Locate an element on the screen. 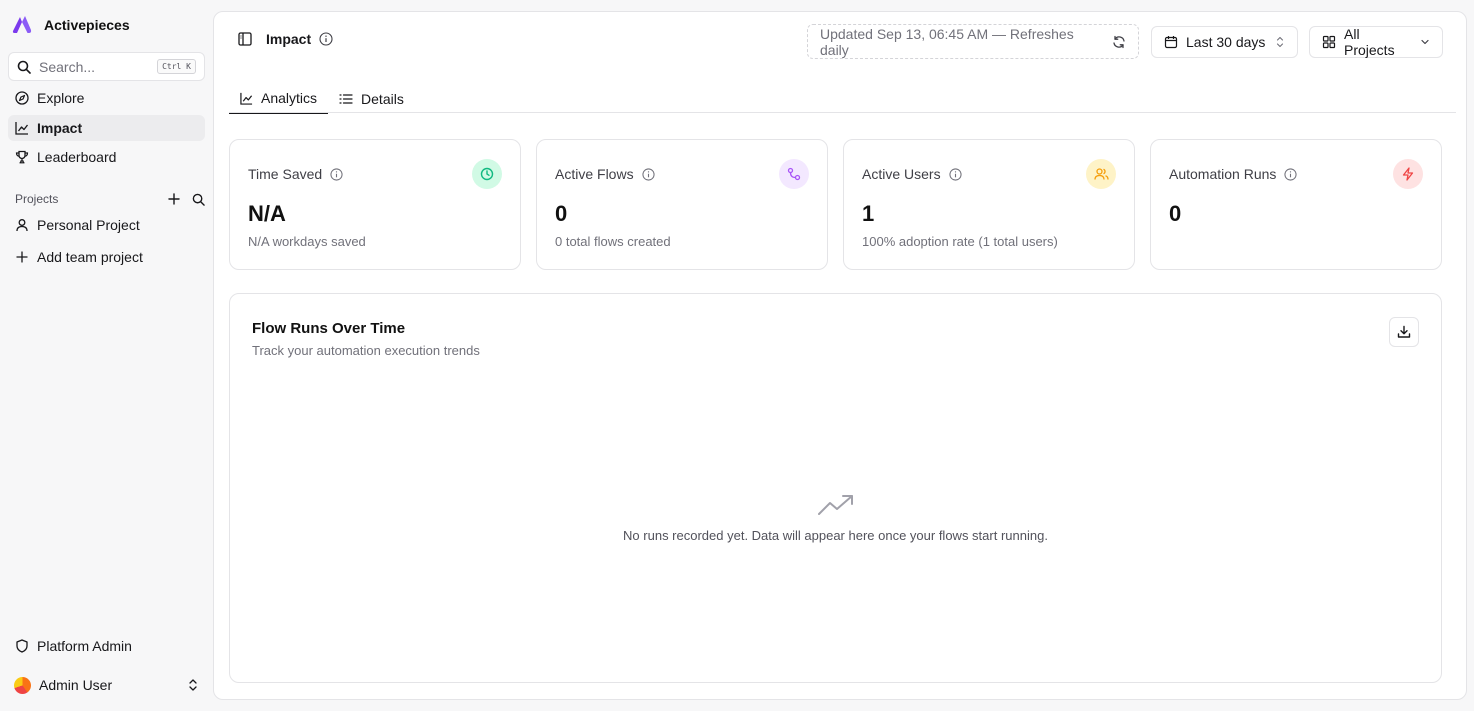 The height and width of the screenshot is (711, 1474). card-title: Automation Runs is located at coordinates (1223, 174).